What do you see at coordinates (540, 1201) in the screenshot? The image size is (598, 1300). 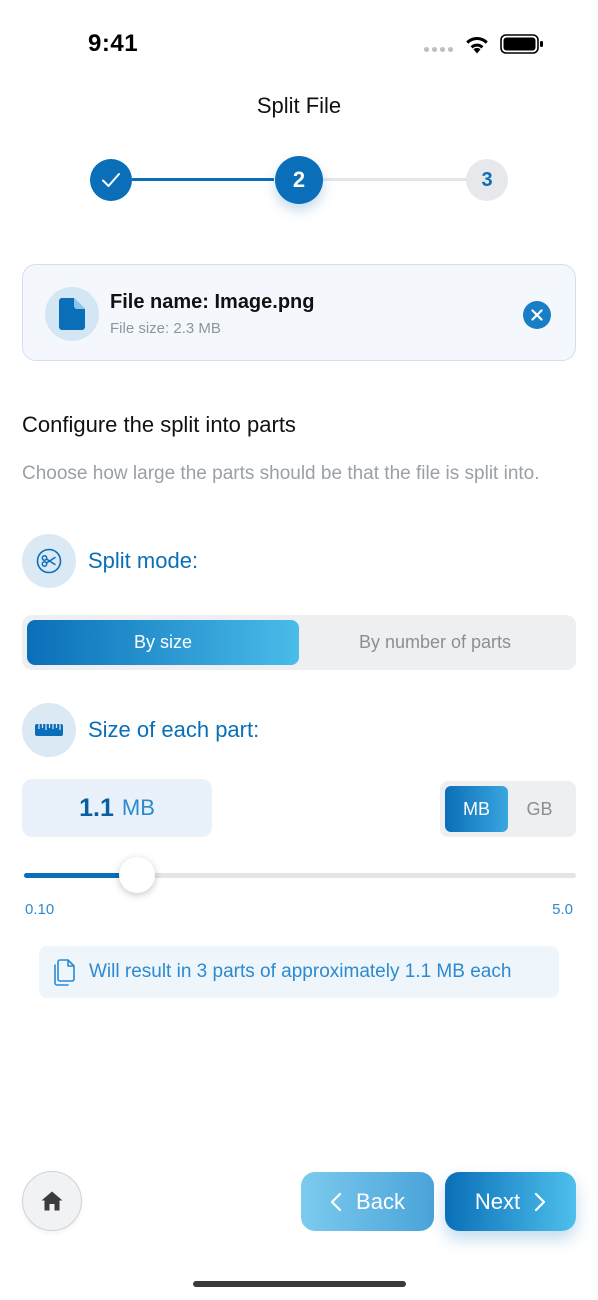 I see `chevron-right-icon` at bounding box center [540, 1201].